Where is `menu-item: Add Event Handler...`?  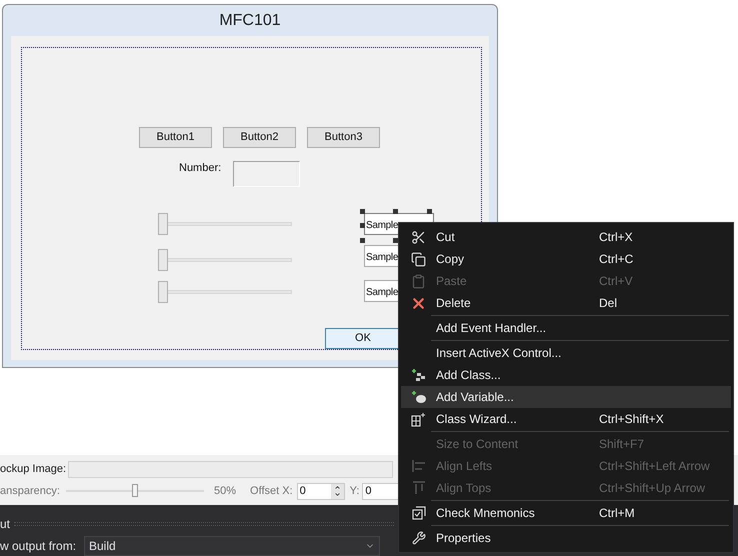 menu-item: Add Event Handler... is located at coordinates (566, 328).